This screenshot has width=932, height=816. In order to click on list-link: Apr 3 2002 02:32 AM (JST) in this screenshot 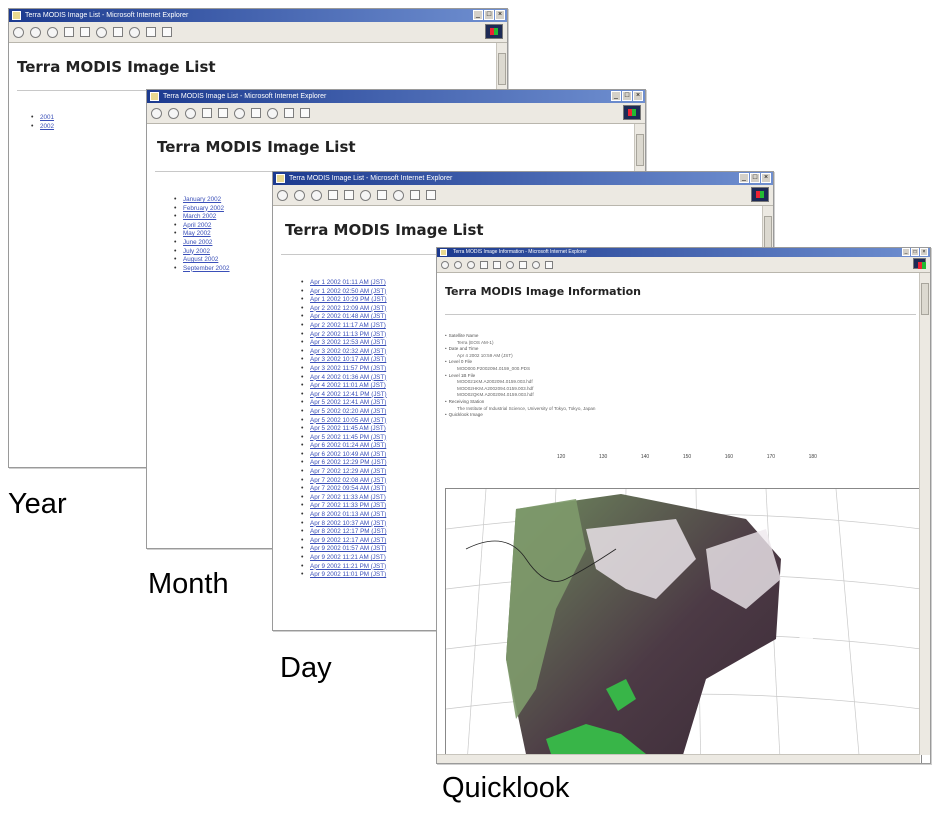, I will do `click(348, 351)`.